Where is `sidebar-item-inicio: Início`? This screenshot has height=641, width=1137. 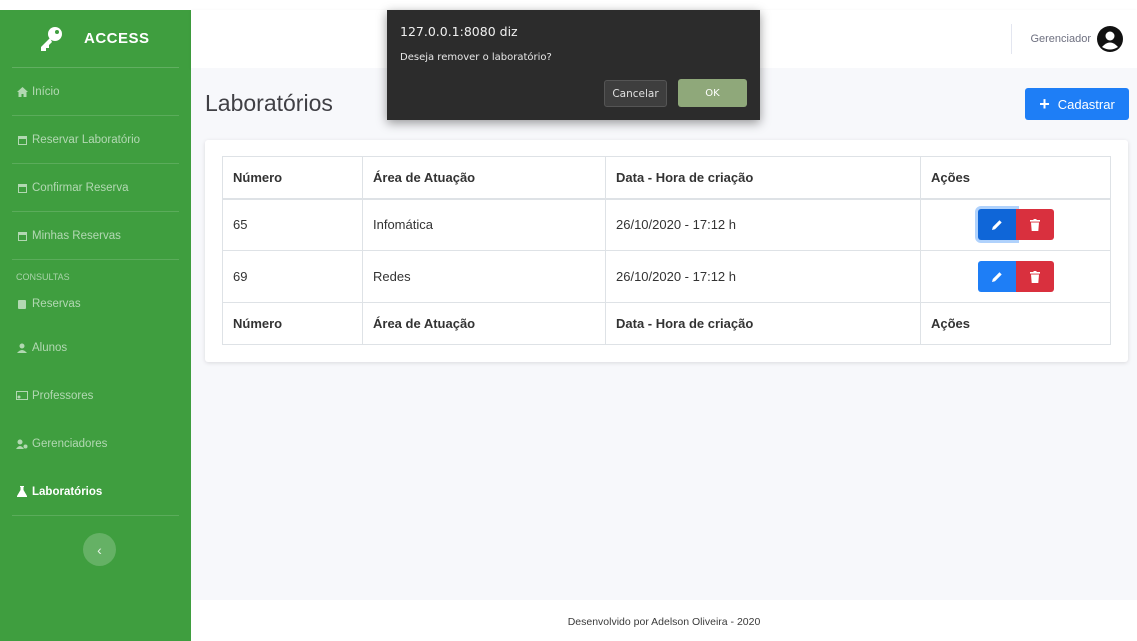 sidebar-item-inicio: Início is located at coordinates (95, 92).